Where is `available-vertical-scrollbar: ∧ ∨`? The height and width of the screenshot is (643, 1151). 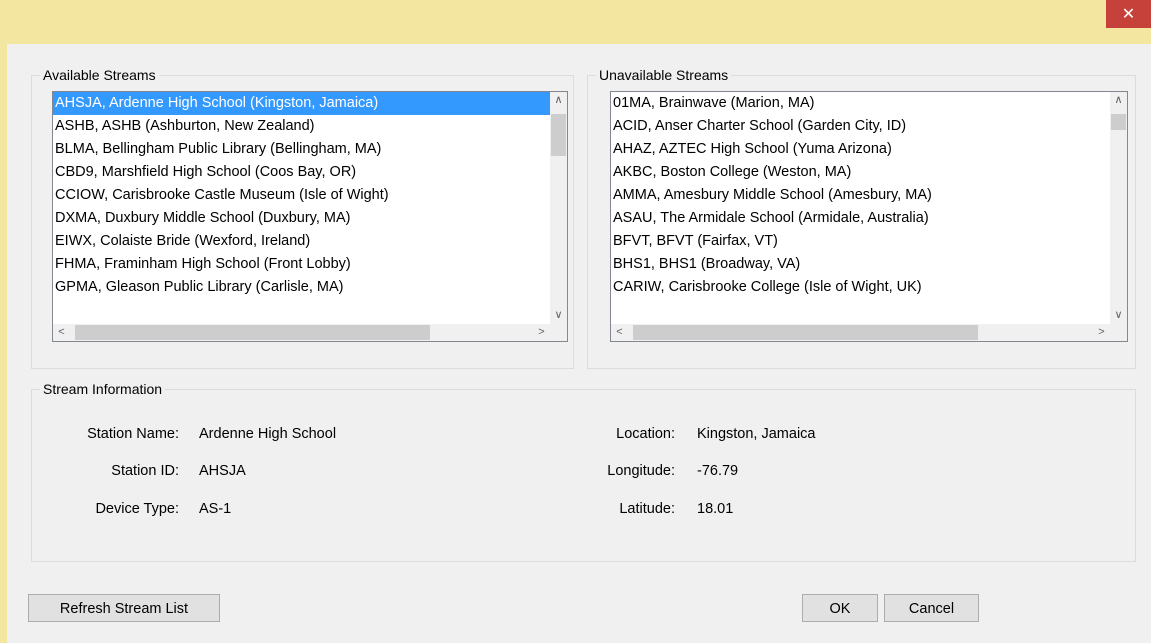
available-vertical-scrollbar: ∧ ∨ is located at coordinates (558, 208).